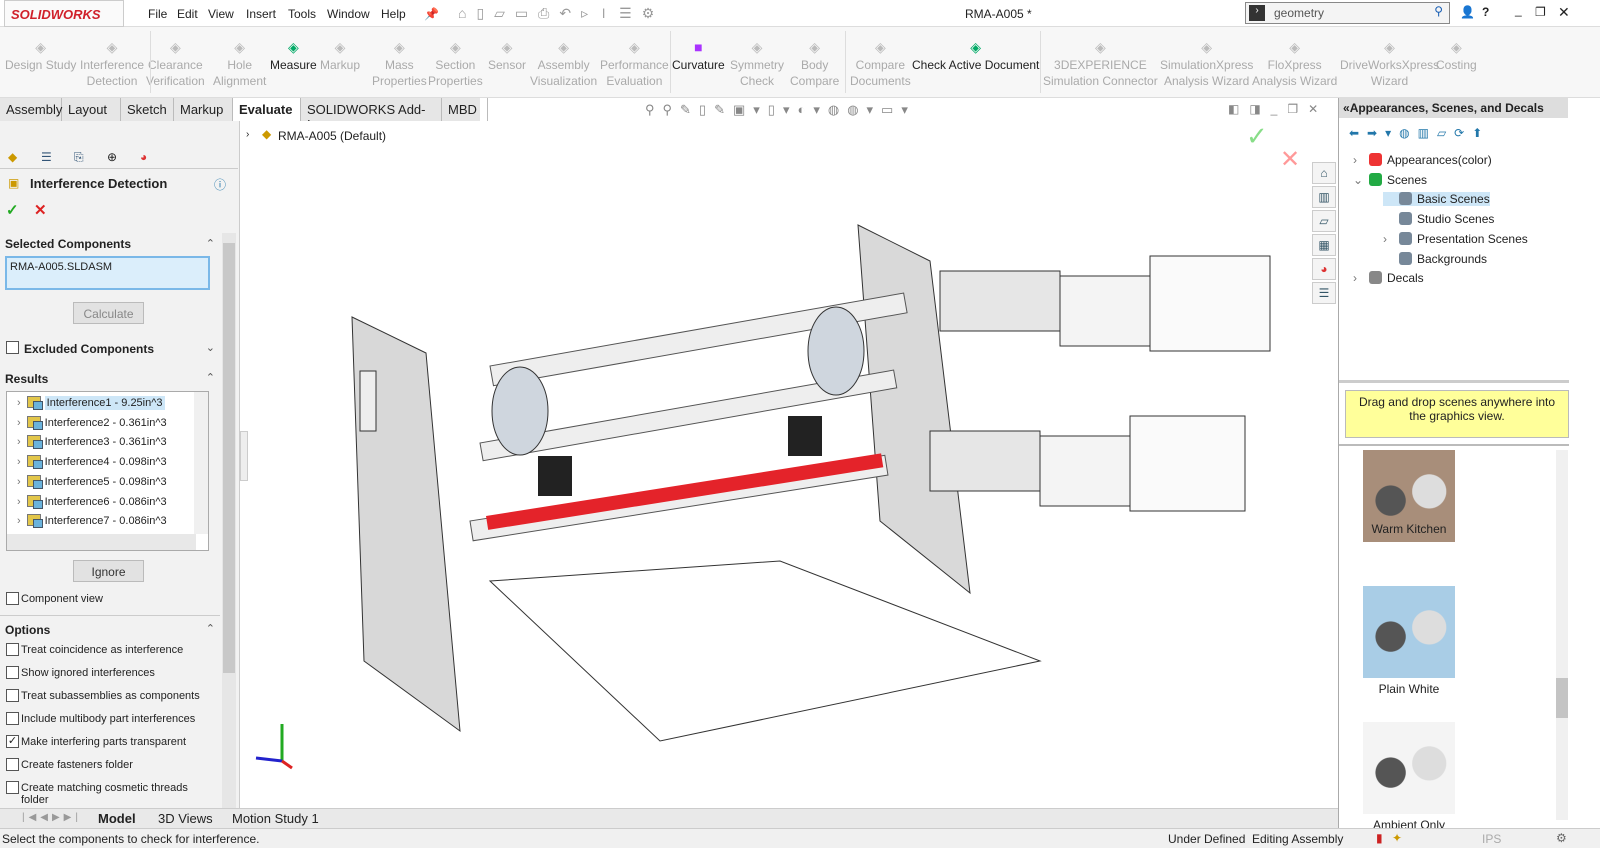 Image resolution: width=1600 pixels, height=863 pixels. What do you see at coordinates (1324, 197) in the screenshot?
I see `design-library-icon: ▥` at bounding box center [1324, 197].